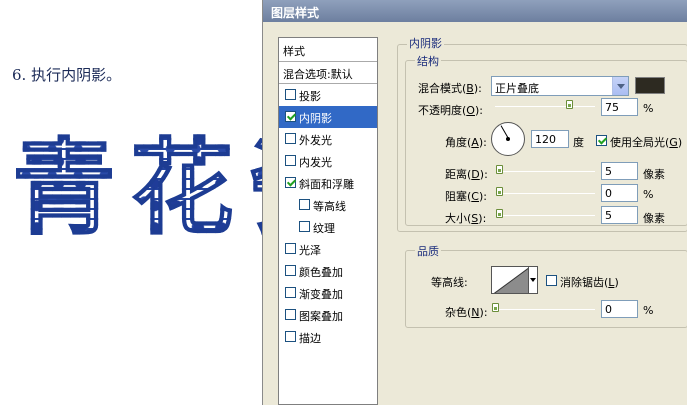 The width and height of the screenshot is (687, 405). Describe the element at coordinates (428, 61) in the screenshot. I see `structure-title: 结构` at that location.